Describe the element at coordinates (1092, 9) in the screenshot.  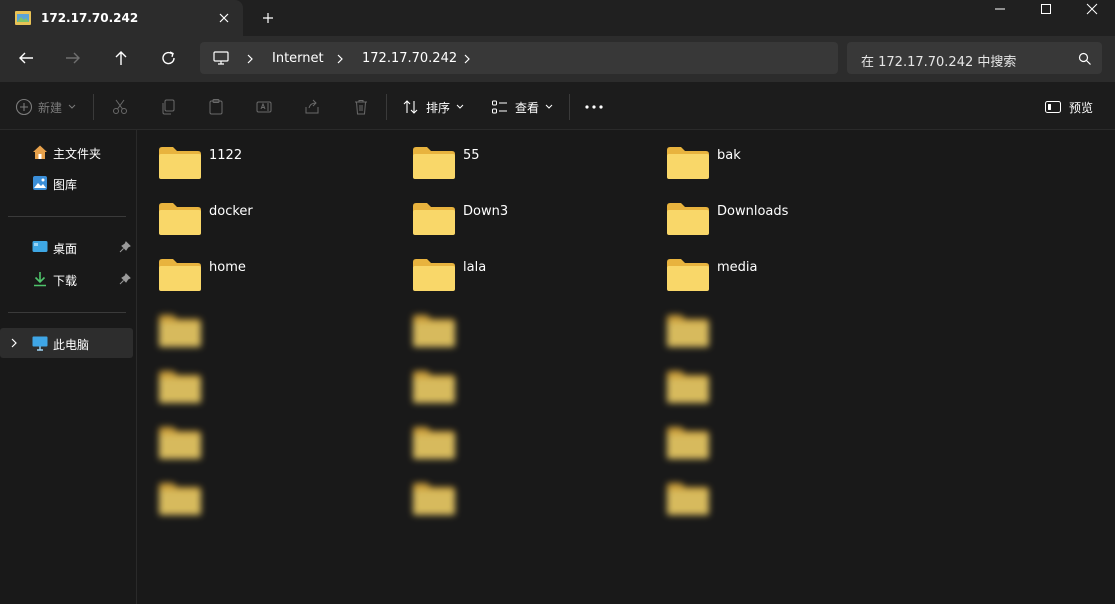
I see `close-window-icon` at that location.